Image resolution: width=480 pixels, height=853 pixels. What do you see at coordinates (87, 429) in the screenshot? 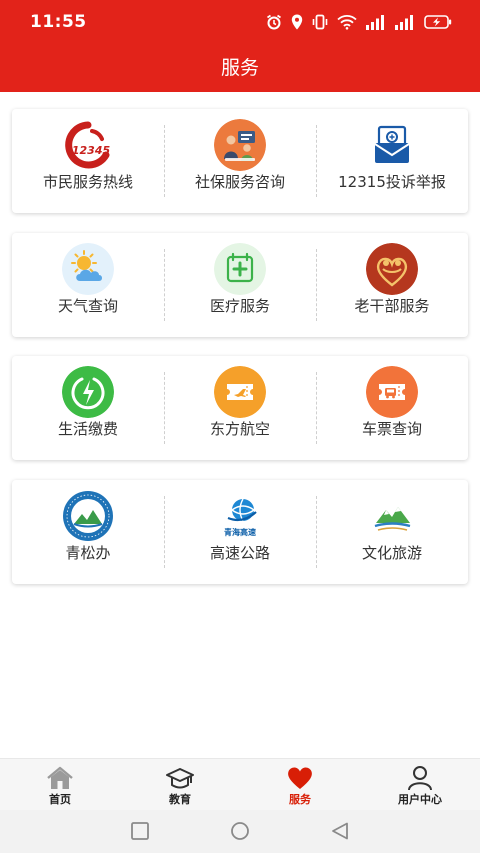
I see `service-label: 生活缴费` at bounding box center [87, 429].